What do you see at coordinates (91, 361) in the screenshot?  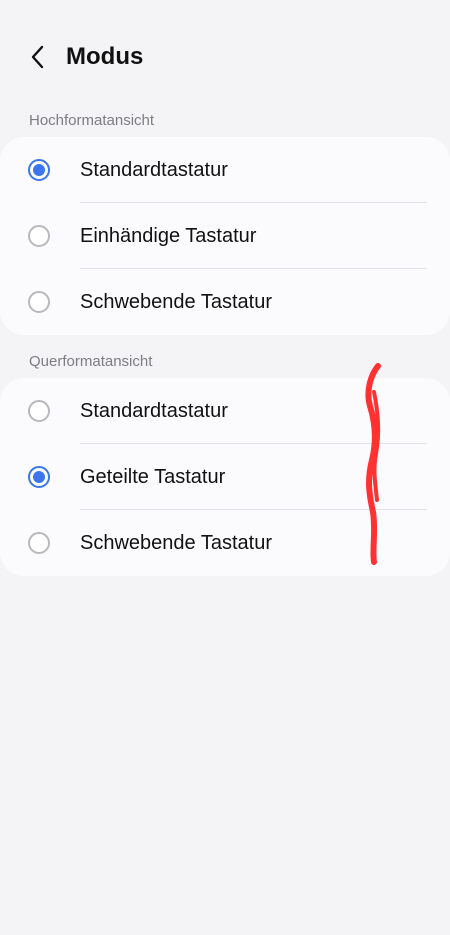 I see `section-label-landscape: Querformatansicht` at bounding box center [91, 361].